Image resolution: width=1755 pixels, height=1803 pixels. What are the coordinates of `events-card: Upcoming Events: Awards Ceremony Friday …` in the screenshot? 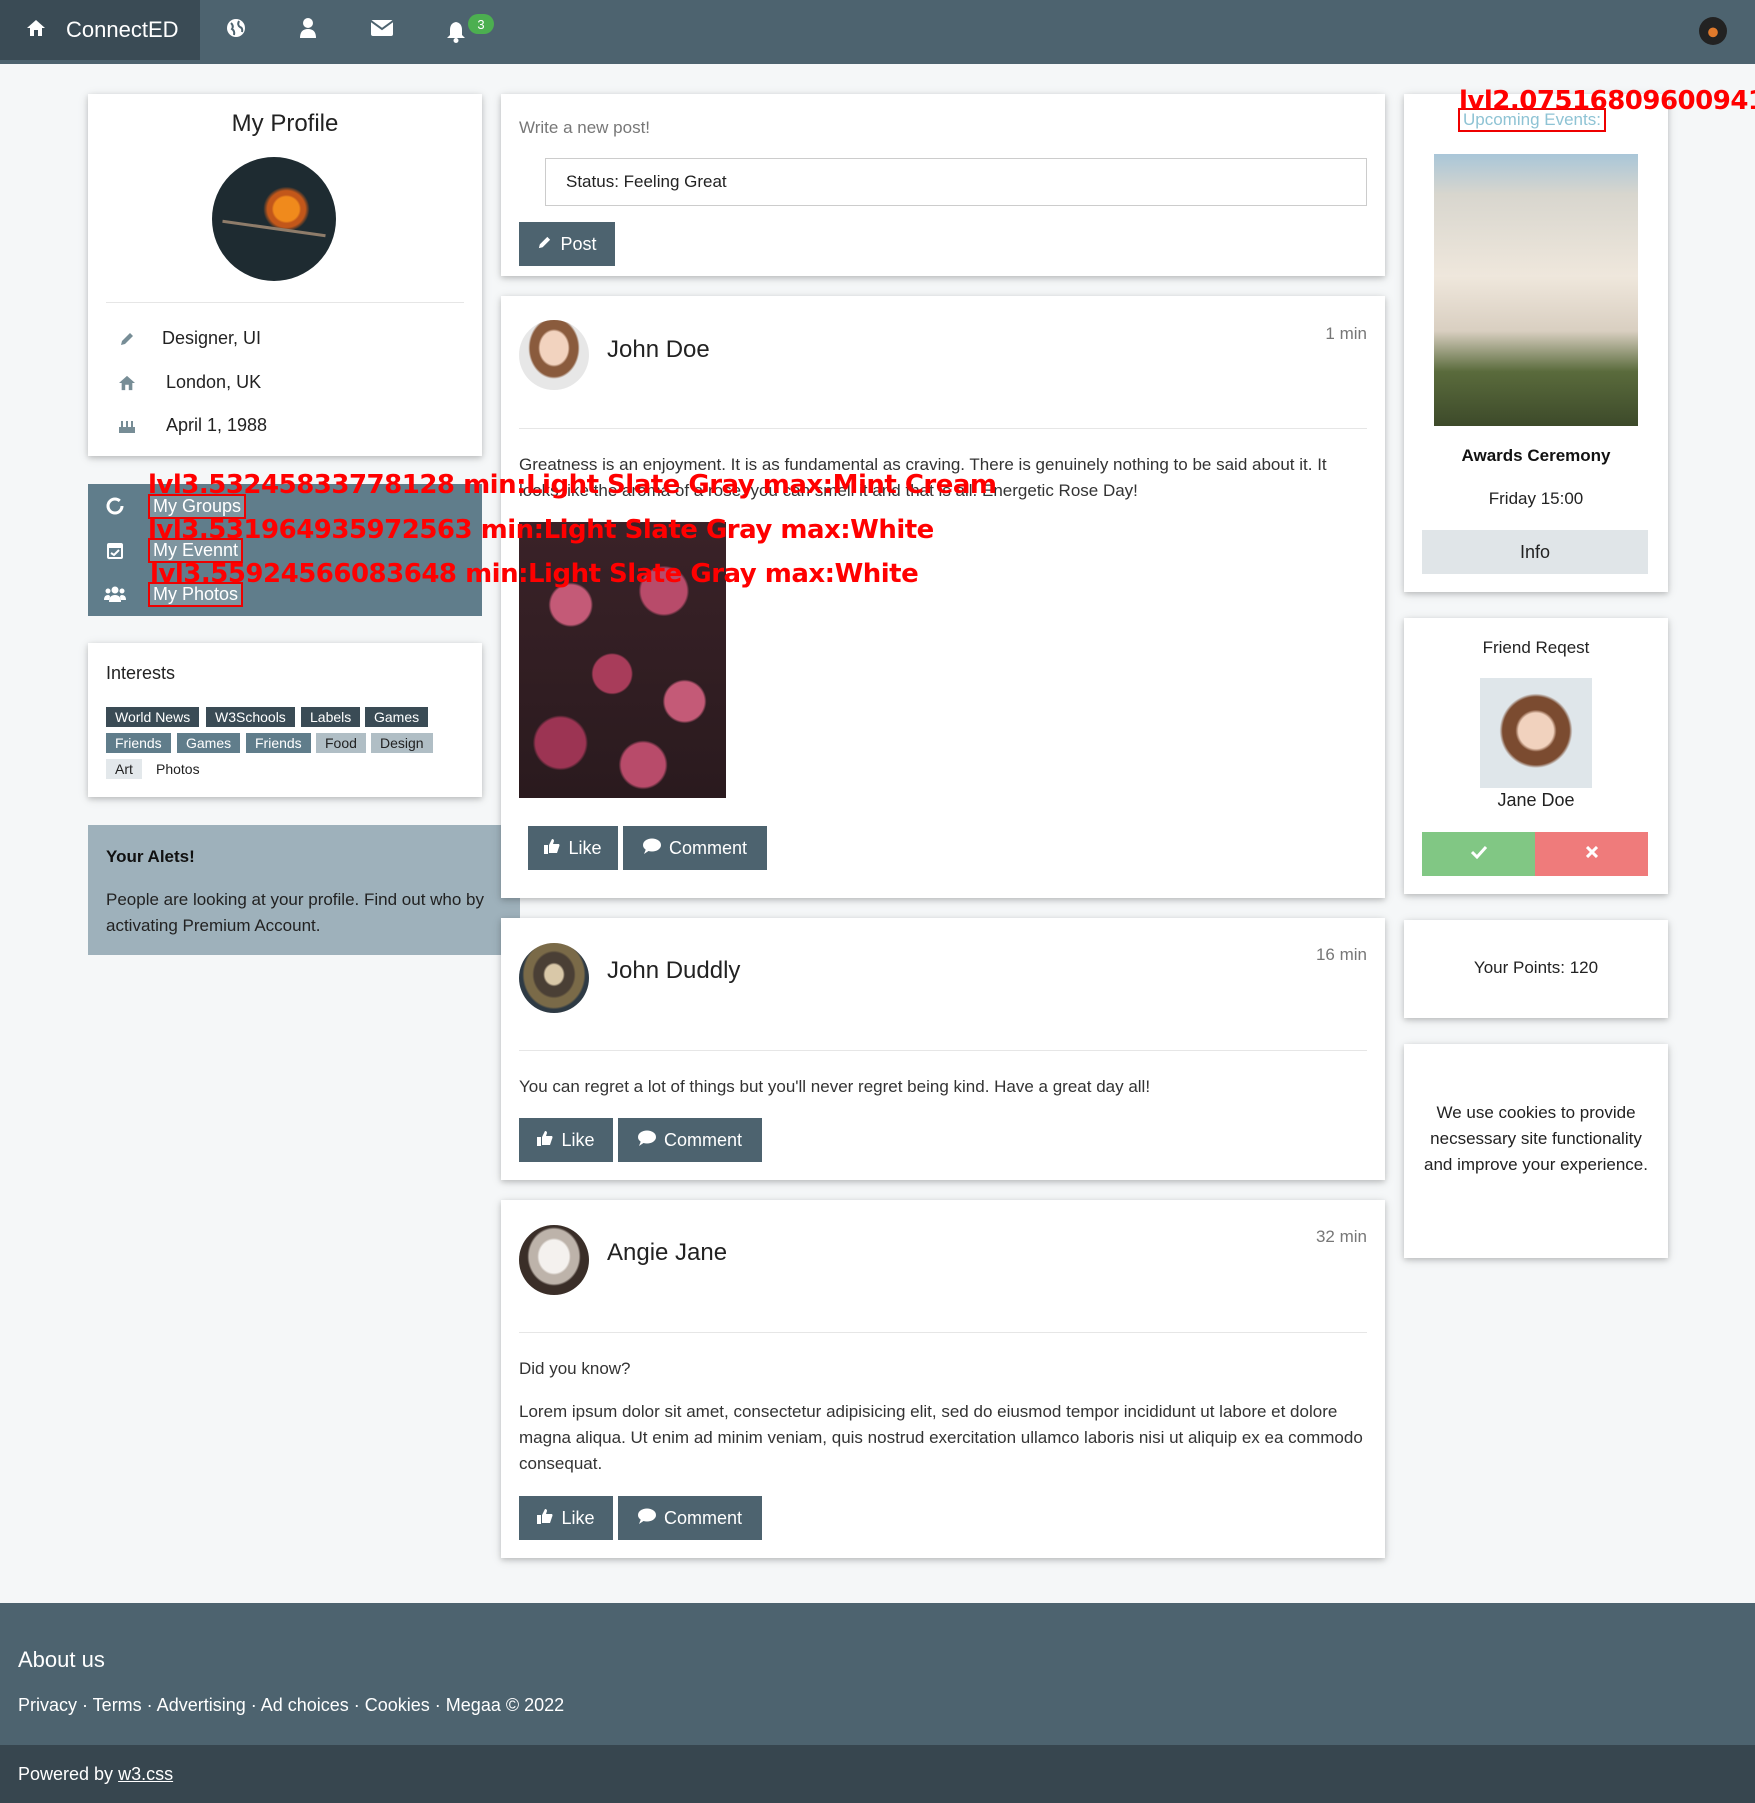 It's located at (1536, 343).